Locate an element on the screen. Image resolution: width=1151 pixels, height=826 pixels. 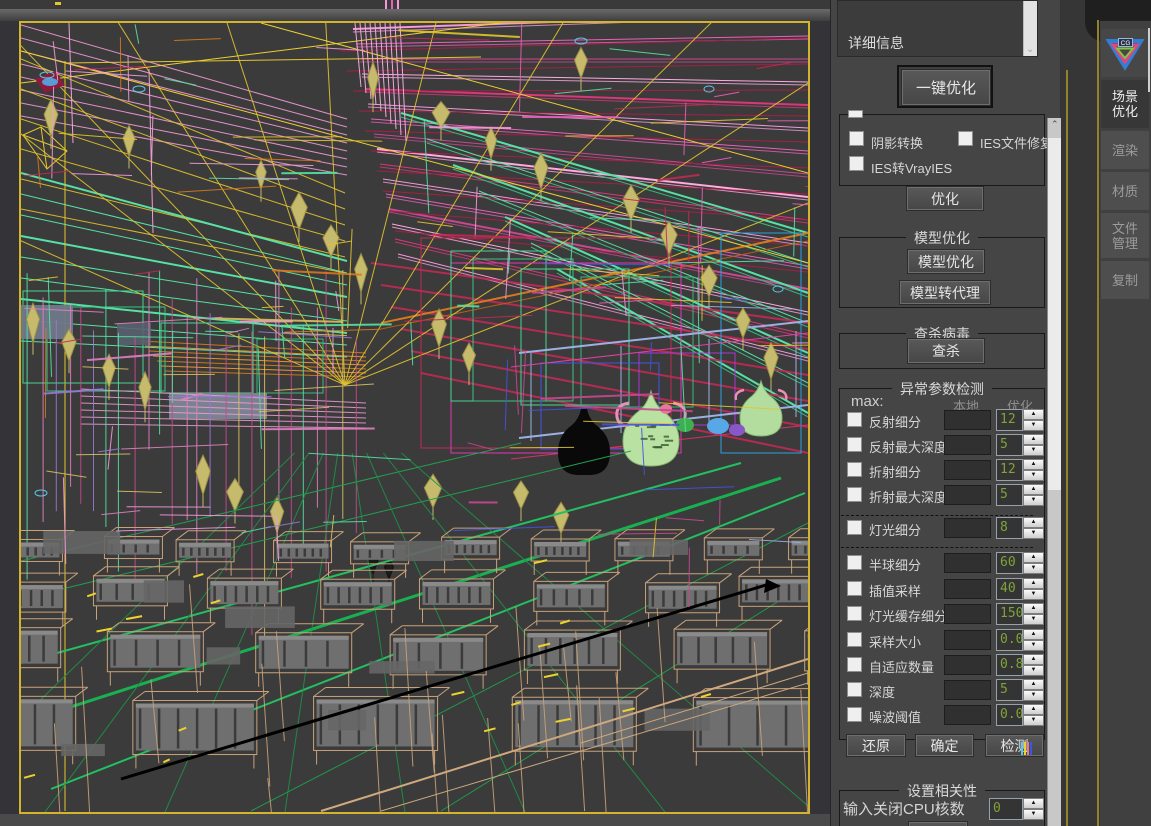
toolbar-tab-4: 复制 is located at coordinates (1125, 280).